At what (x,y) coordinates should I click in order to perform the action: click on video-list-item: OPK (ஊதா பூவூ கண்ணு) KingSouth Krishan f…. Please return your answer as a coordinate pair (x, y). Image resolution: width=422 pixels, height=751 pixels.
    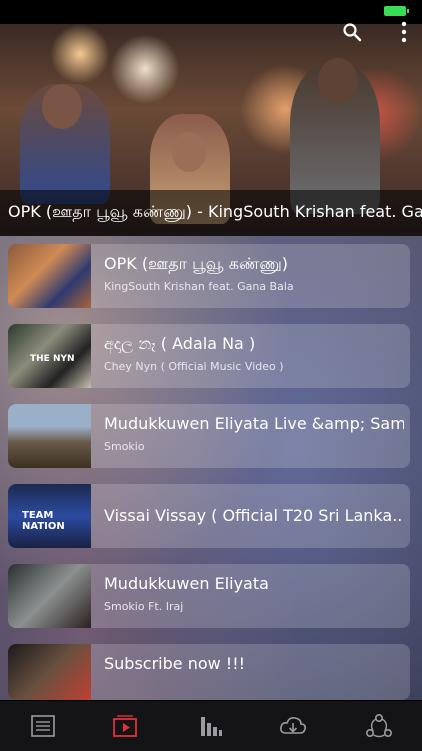
    Looking at the image, I should click on (209, 276).